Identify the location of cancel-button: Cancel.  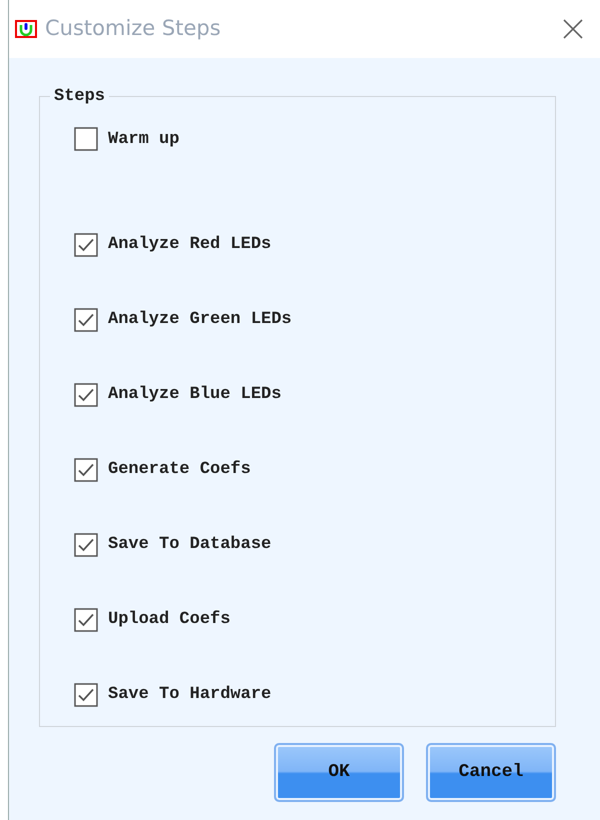
(491, 772).